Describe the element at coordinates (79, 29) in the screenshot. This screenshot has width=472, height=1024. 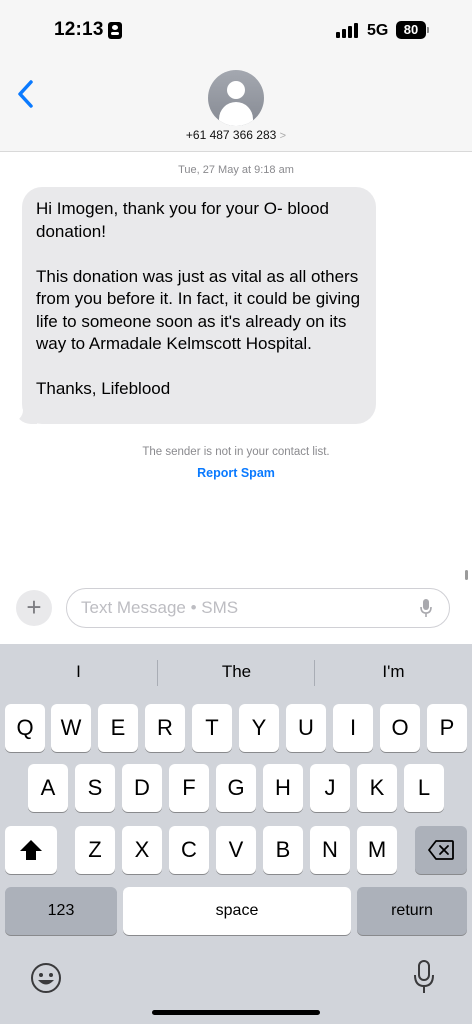
I see `status-time: 12:13` at that location.